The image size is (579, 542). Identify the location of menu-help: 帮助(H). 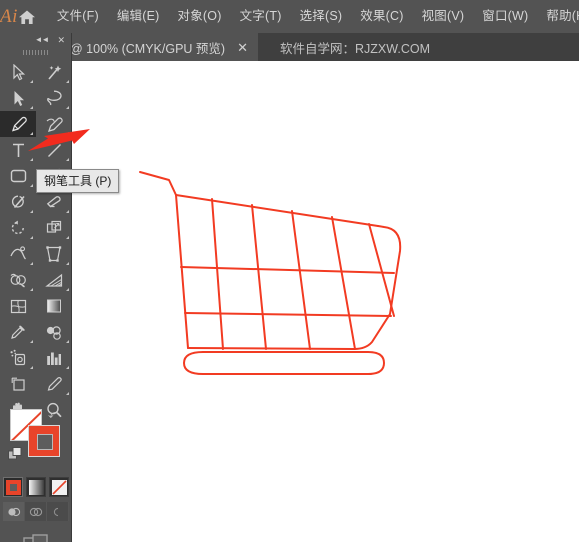
(558, 16).